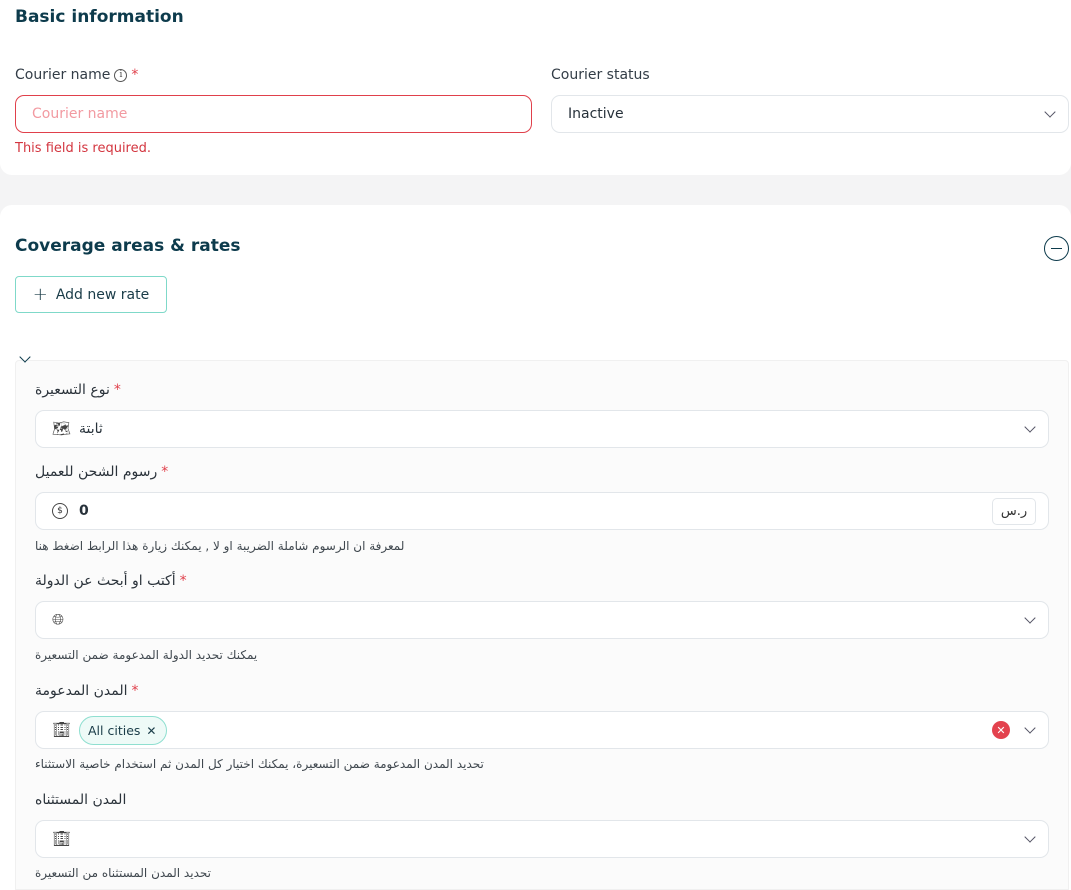  I want to click on courier-status-select: Inactive, so click(810, 114).